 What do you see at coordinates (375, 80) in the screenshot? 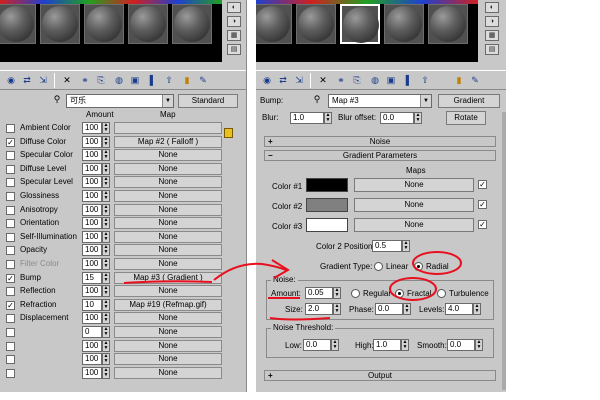
I see `material-effects-icon: ◍` at bounding box center [375, 80].